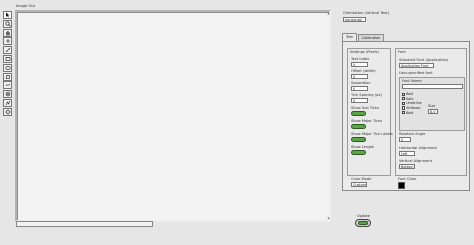  I want to click on offset-label: Offset (width), so click(363, 71).